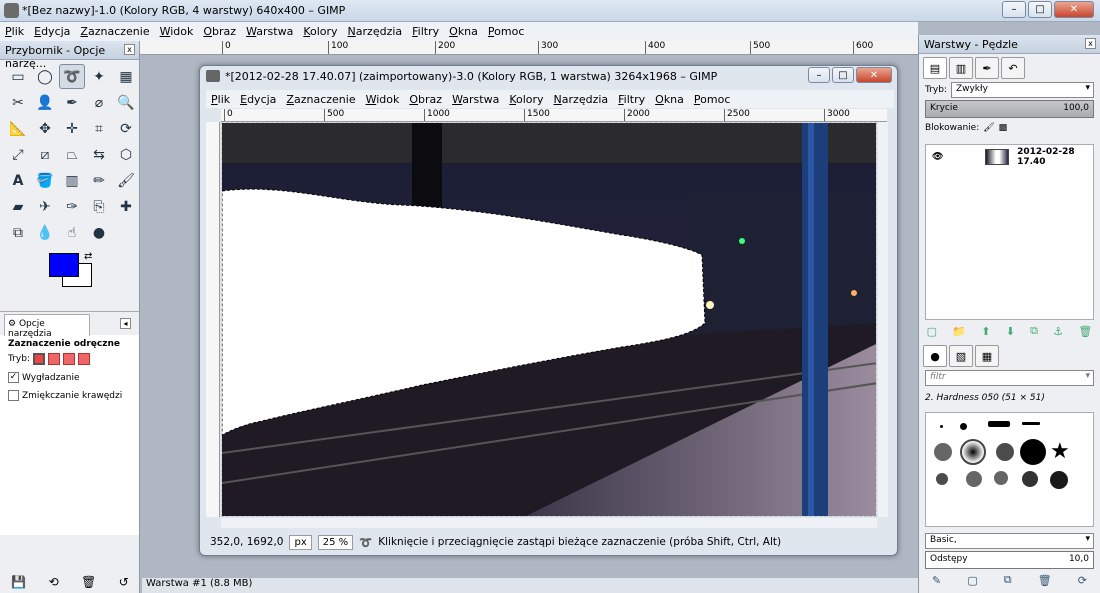  I want to click on image-menu-obraz: Obraz, so click(425, 99).